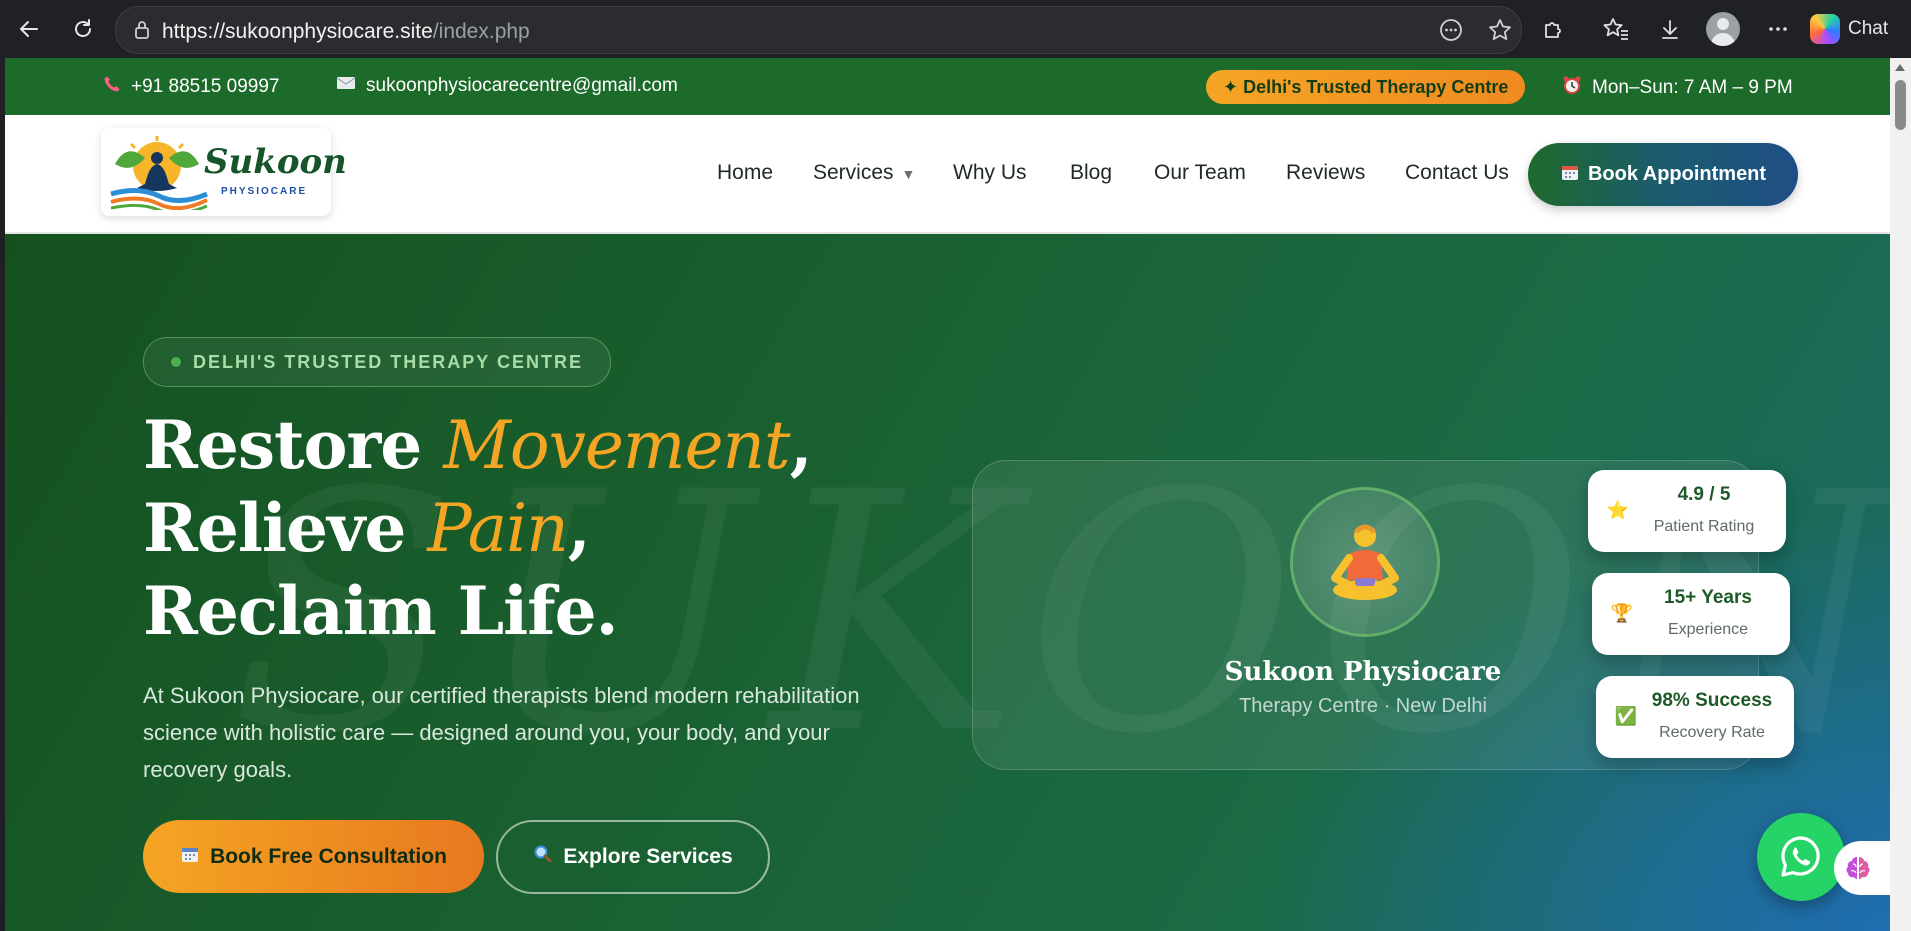  I want to click on nav-services-label: Services, so click(853, 172).